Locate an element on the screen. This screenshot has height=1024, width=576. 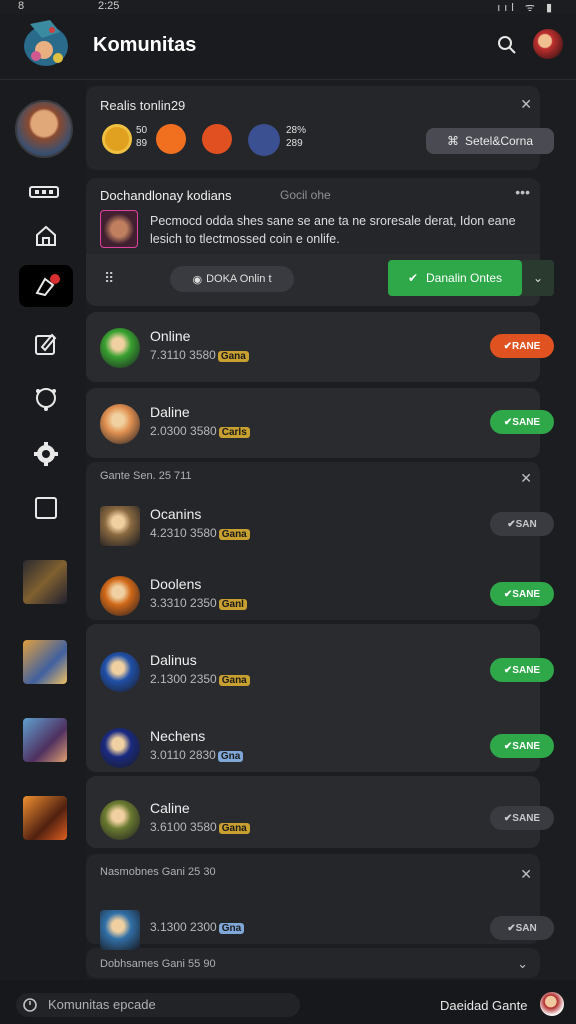
app-logo-icon is located at coordinates (46, 45).